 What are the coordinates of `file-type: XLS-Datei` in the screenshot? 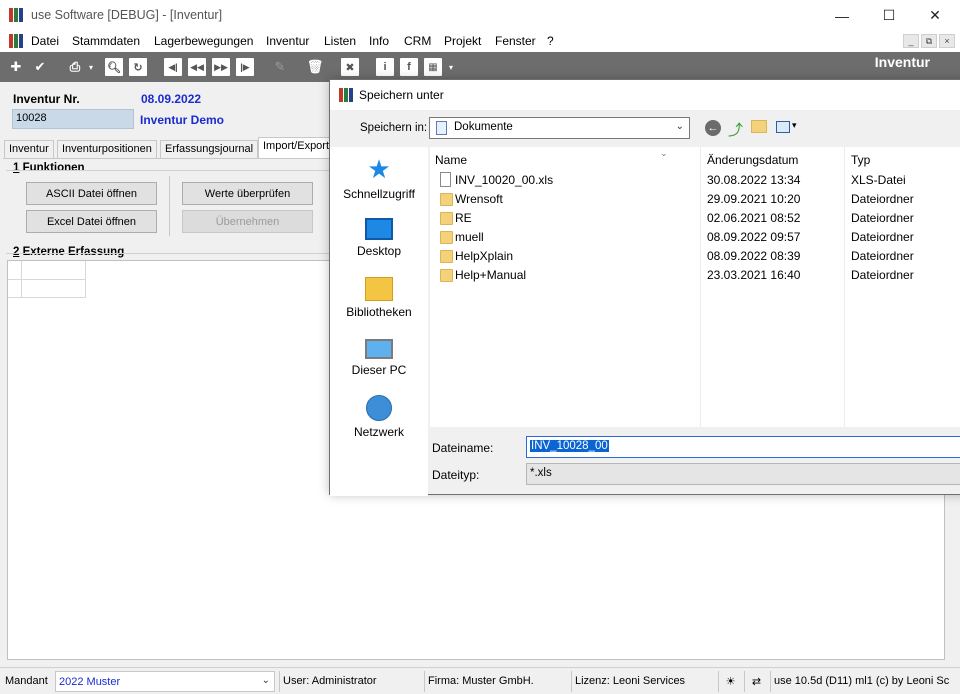 It's located at (878, 180).